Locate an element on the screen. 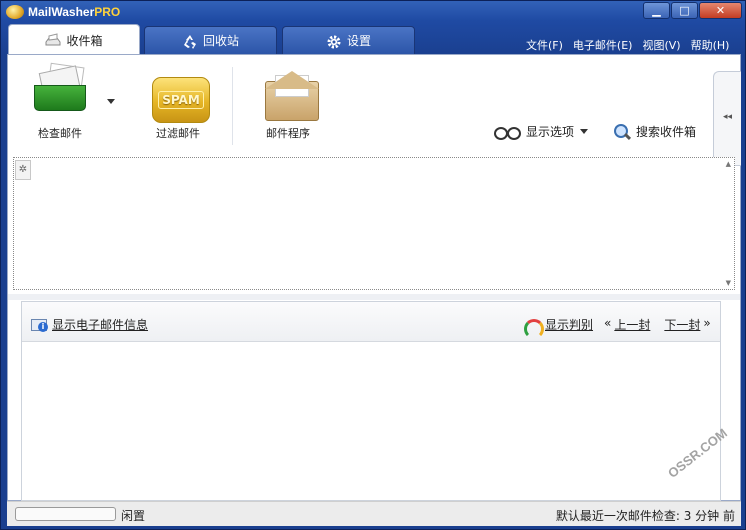 The height and width of the screenshot is (530, 746). tab-recycle-label: 回收站 is located at coordinates (220, 41).